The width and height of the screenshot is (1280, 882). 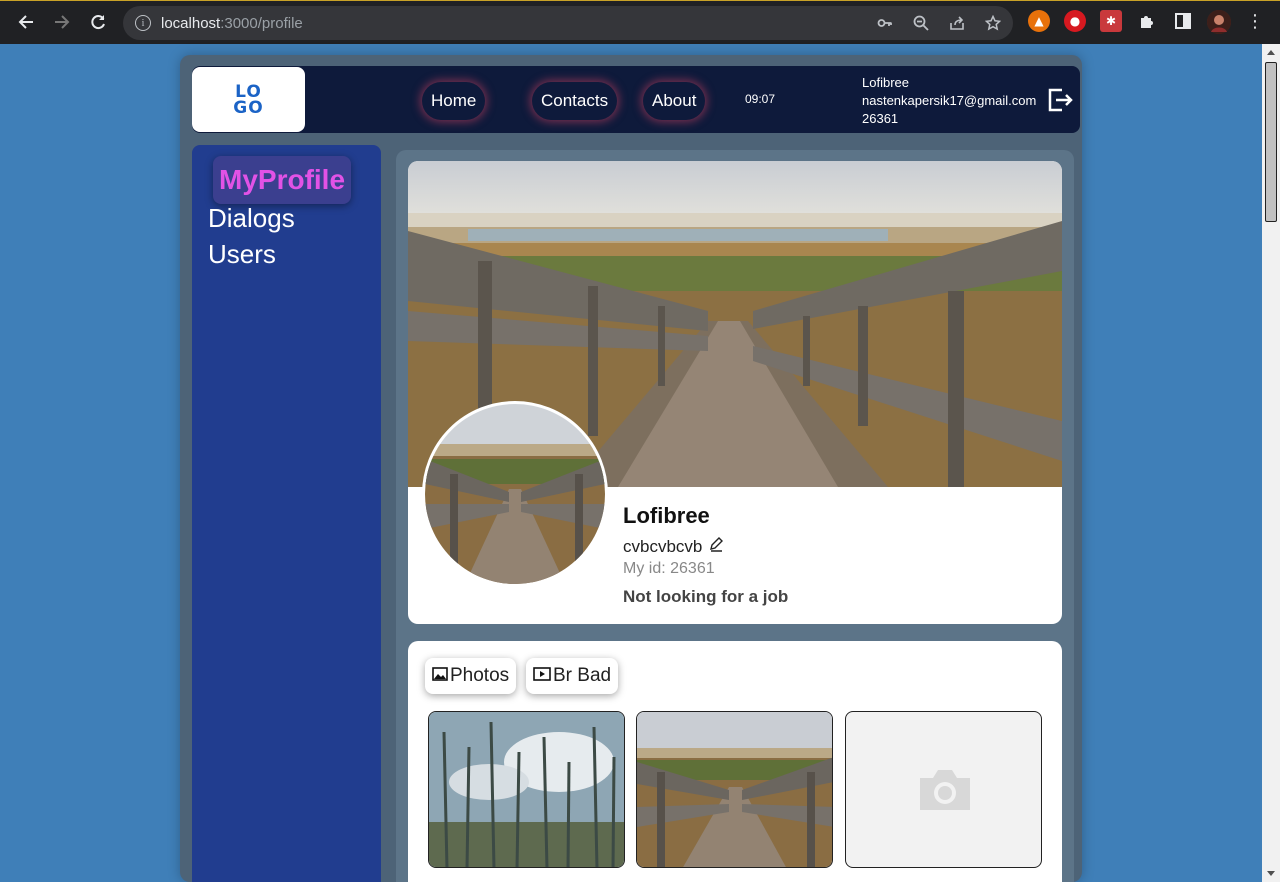 I want to click on user-id: 26361, so click(x=880, y=118).